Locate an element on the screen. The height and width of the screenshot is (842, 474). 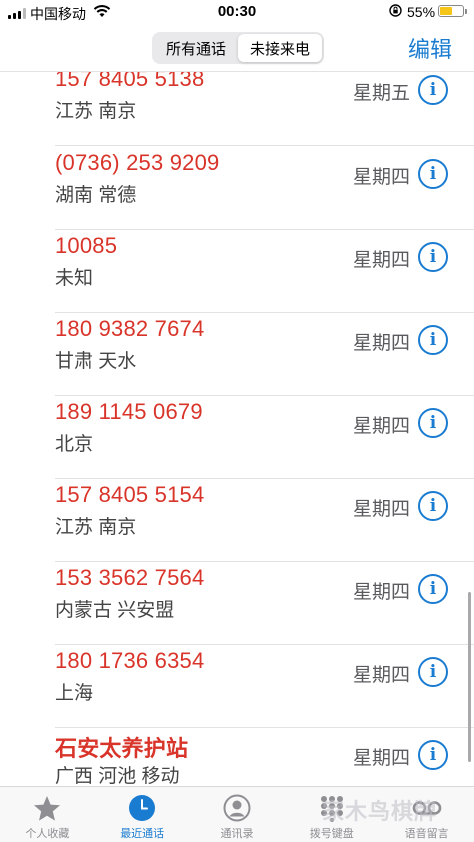
tab-contacts: 通讯录 is located at coordinates (237, 814).